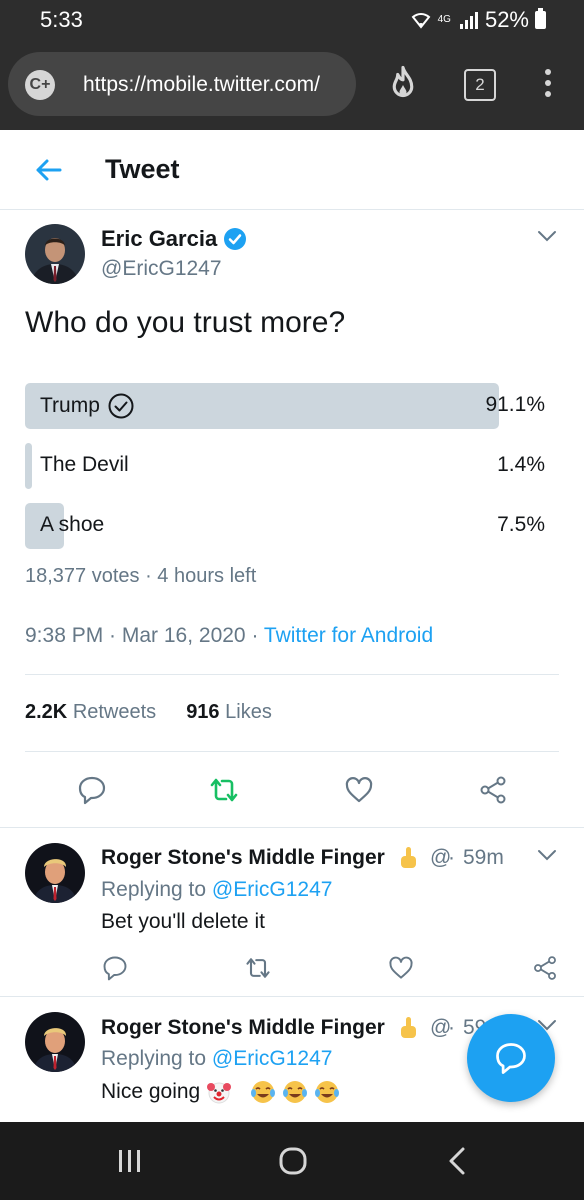 This screenshot has width=584, height=1200. I want to click on poll-meta: 18,377 votes · 4 hours left, so click(141, 576).